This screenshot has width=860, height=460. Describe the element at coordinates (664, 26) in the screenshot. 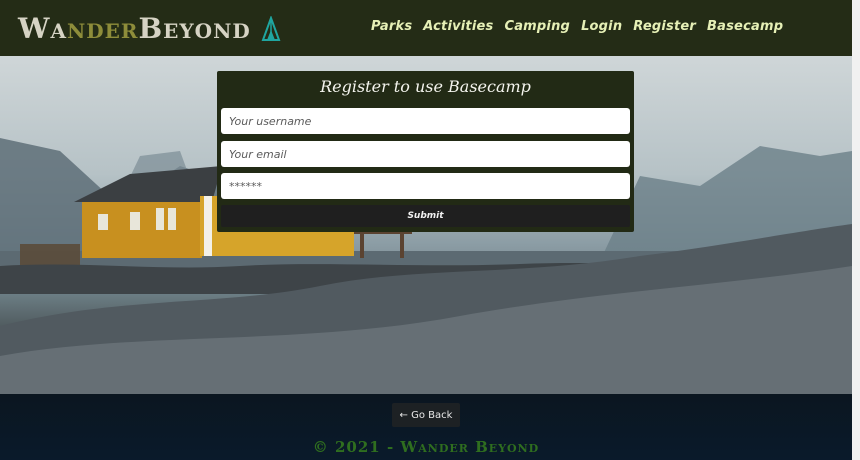

I see `nav-link-register: Register` at that location.